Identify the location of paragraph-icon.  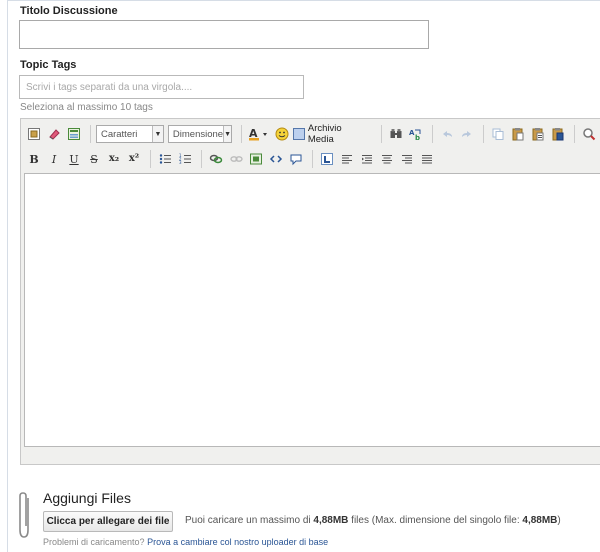
(327, 159).